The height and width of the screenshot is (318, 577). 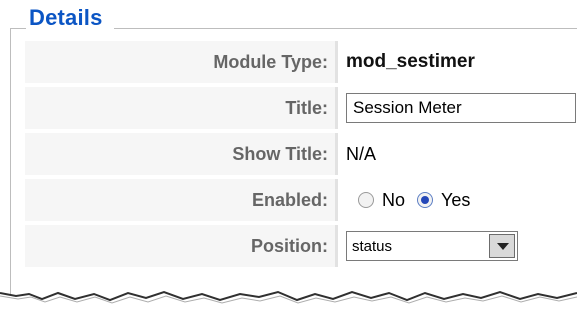 What do you see at coordinates (425, 200) in the screenshot?
I see `enabled-yes-radio` at bounding box center [425, 200].